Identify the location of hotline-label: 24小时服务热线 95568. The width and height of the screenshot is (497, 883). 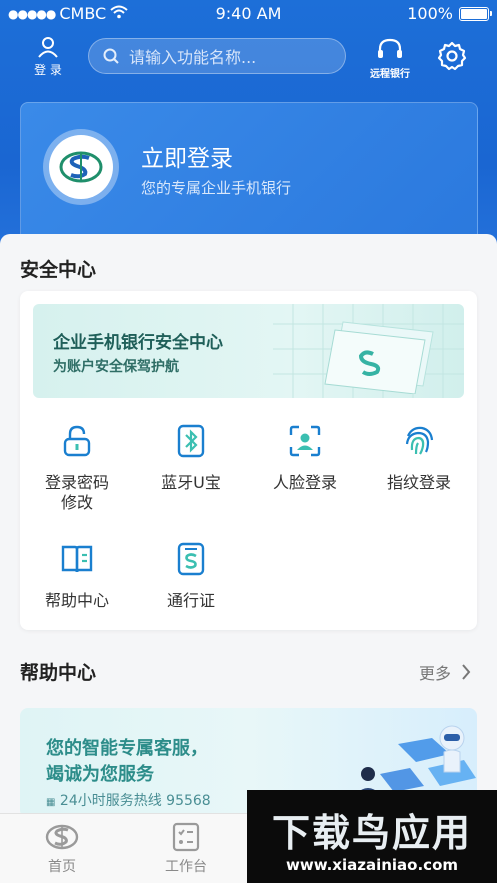
(135, 801).